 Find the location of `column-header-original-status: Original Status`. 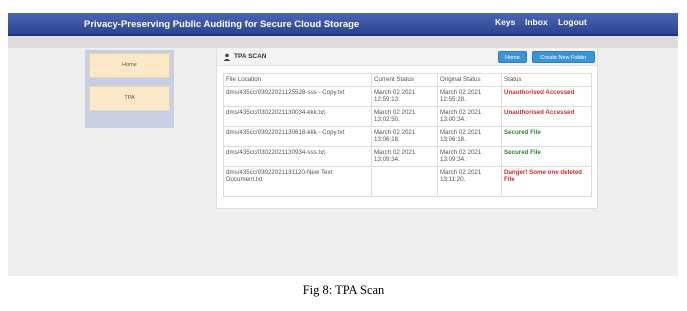

column-header-original-status: Original Status is located at coordinates (469, 80).